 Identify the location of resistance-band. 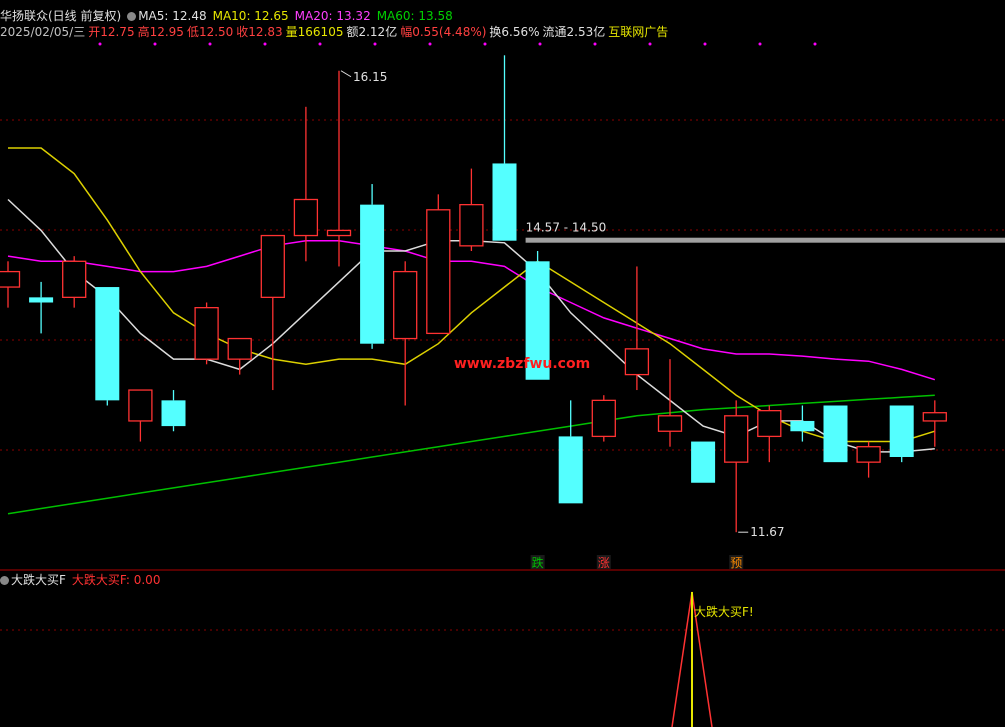
(765, 240).